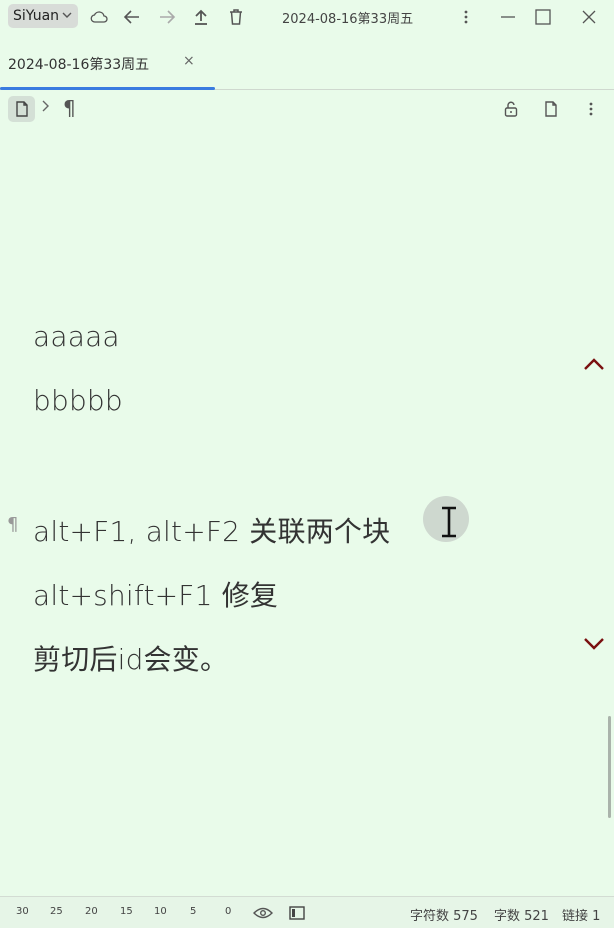 Image resolution: width=614 pixels, height=928 pixels. Describe the element at coordinates (160, 911) in the screenshot. I see `zoom-level: 10` at that location.